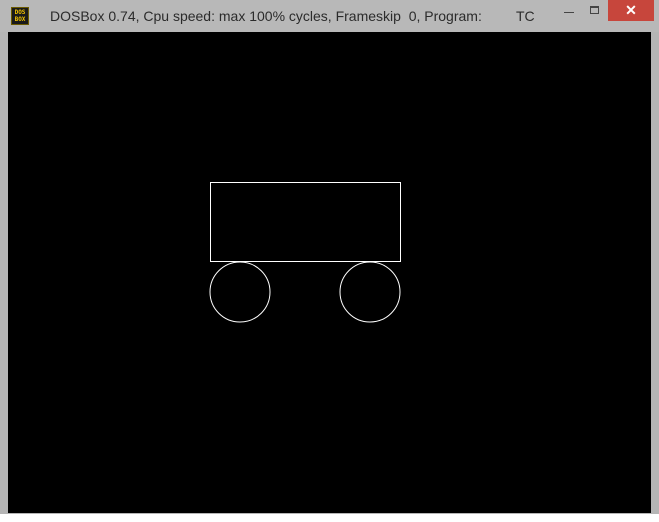  I want to click on left-wheel-circle, so click(240, 292).